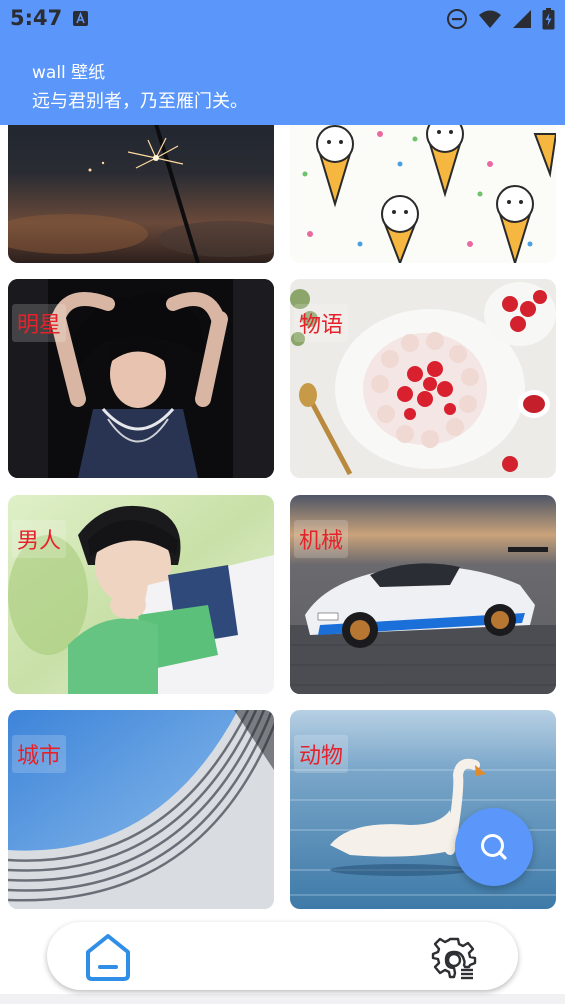 The image size is (565, 1004). Describe the element at coordinates (282, 999) in the screenshot. I see `system-nav-strip` at that location.